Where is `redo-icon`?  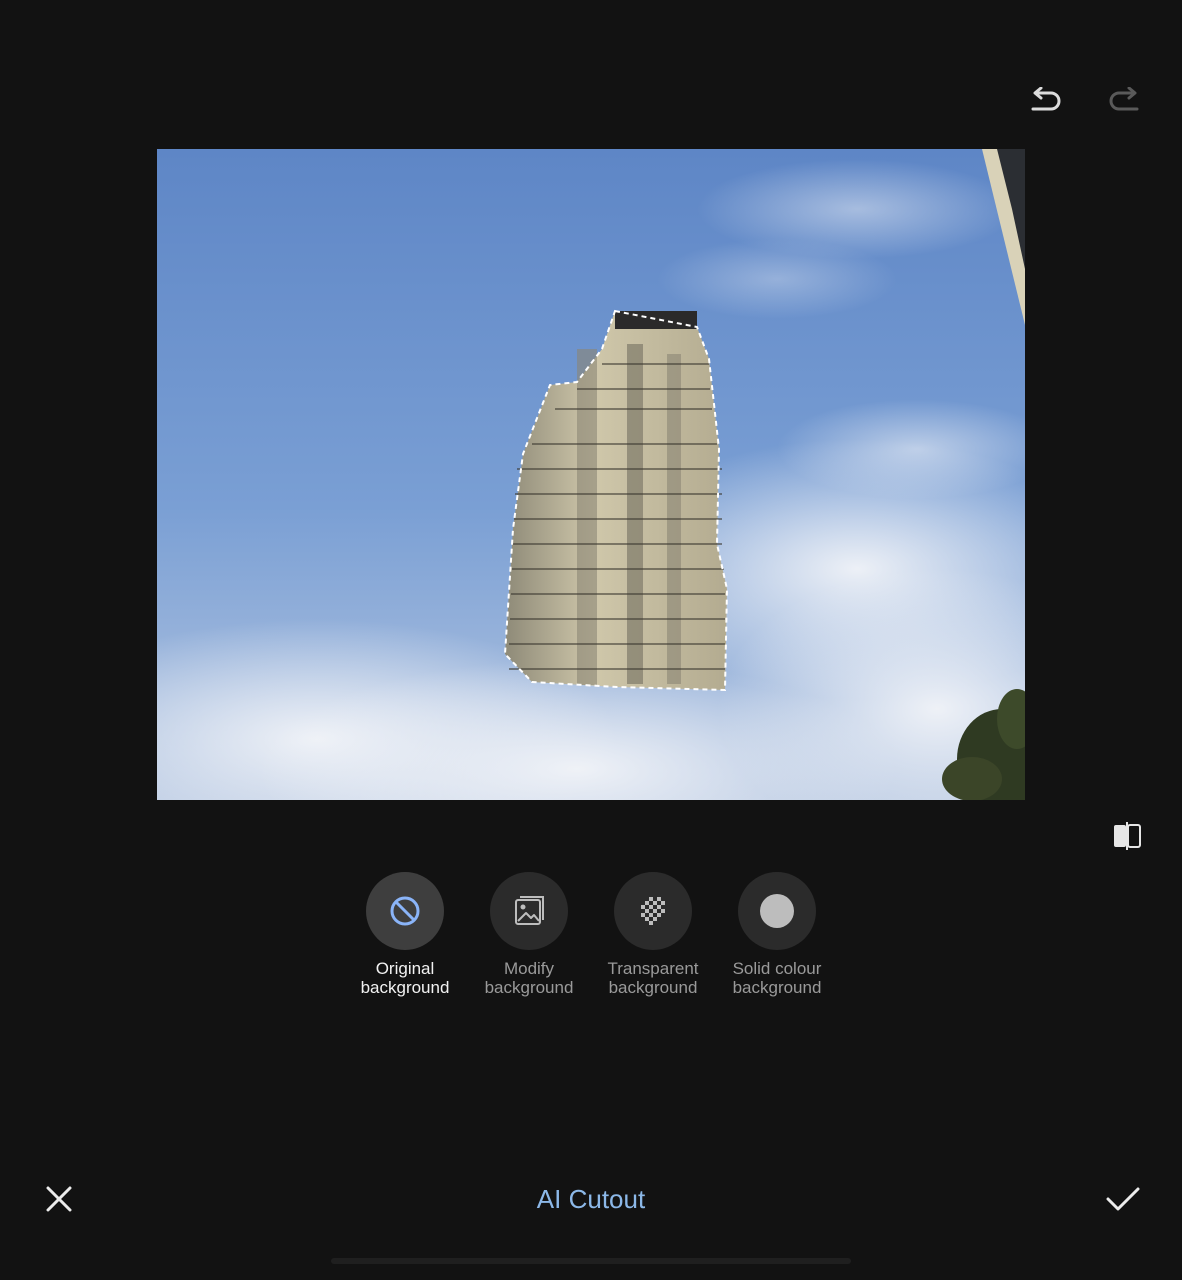 redo-icon is located at coordinates (1124, 99).